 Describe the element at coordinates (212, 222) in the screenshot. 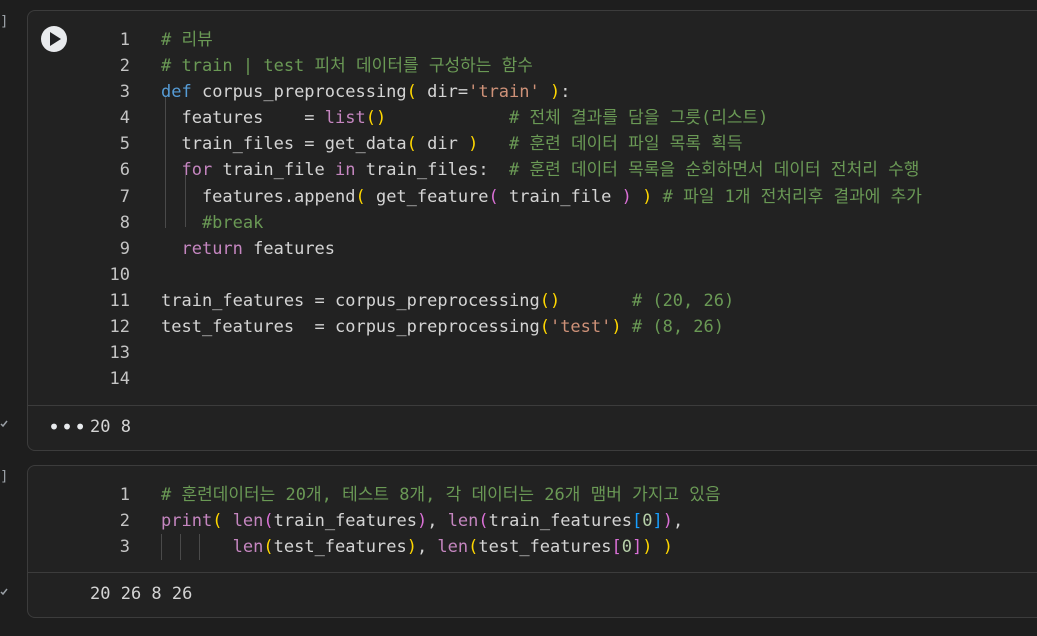

I see `code-text: #break` at that location.